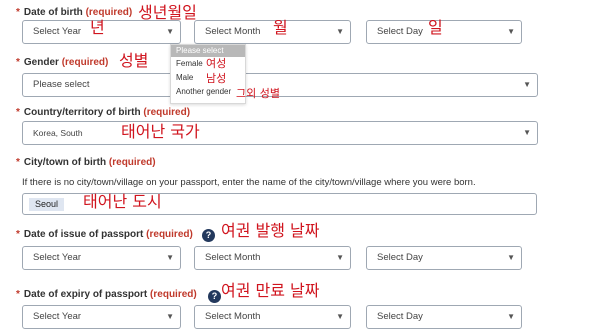 The height and width of the screenshot is (333, 600). Describe the element at coordinates (104, 234) in the screenshot. I see `issue-label: * Date of issue of passport (required)` at that location.